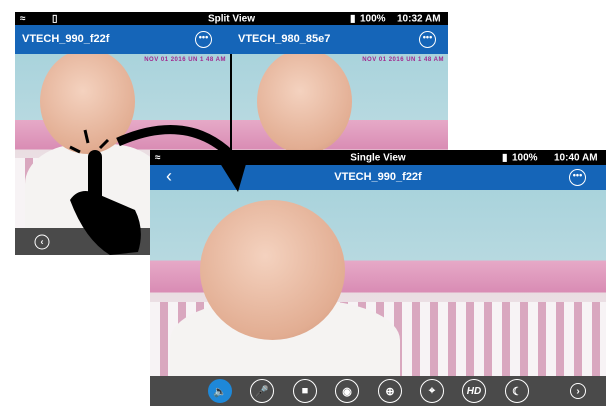 The image size is (615, 415). I want to click on curved-arrow-icon, so click(178, 144).